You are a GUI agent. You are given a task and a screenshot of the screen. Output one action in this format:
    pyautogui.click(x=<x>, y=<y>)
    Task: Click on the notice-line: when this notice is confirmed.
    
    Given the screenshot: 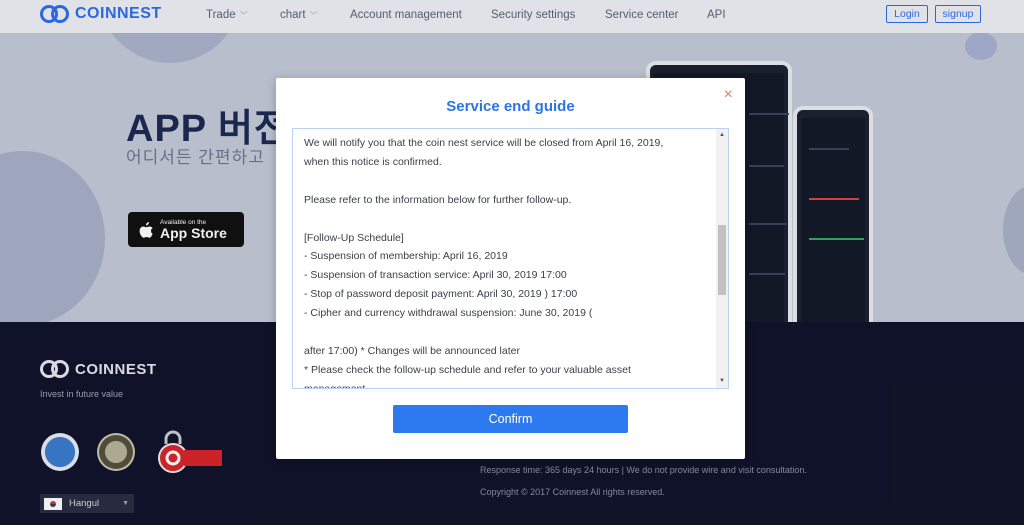 What is the action you would take?
    pyautogui.click(x=373, y=161)
    